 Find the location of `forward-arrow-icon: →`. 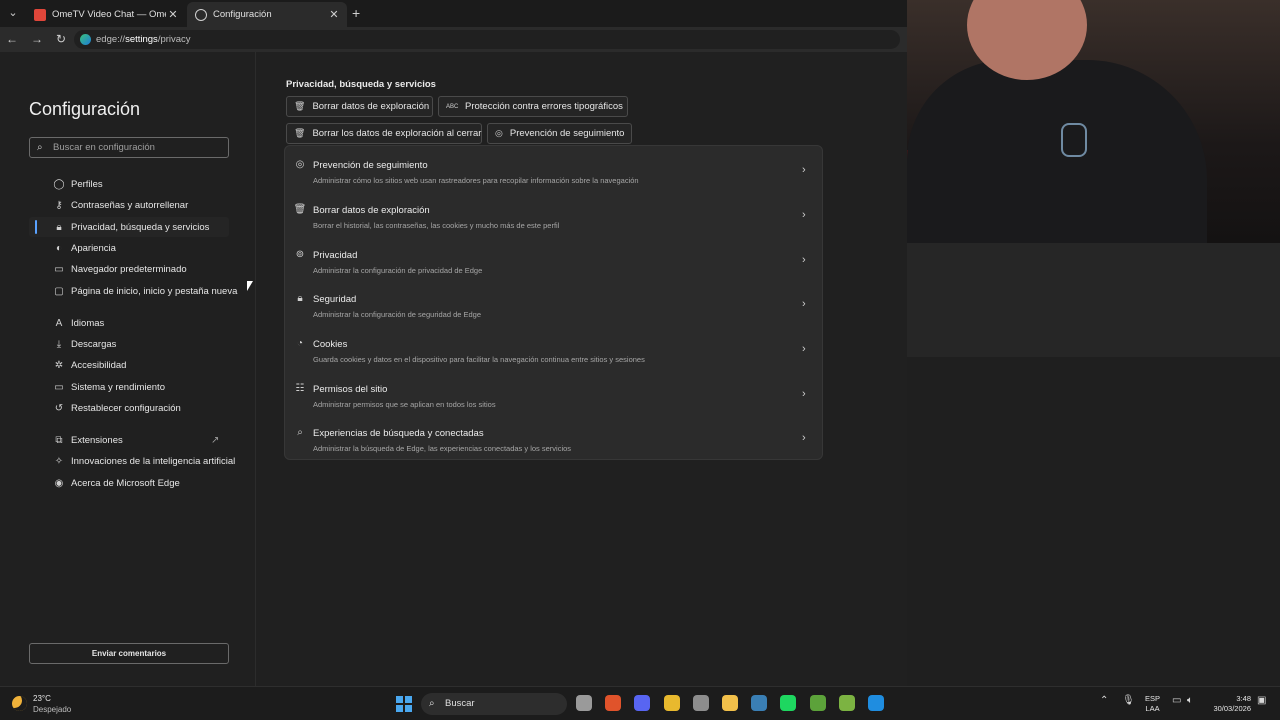

forward-arrow-icon: → is located at coordinates (37, 39).